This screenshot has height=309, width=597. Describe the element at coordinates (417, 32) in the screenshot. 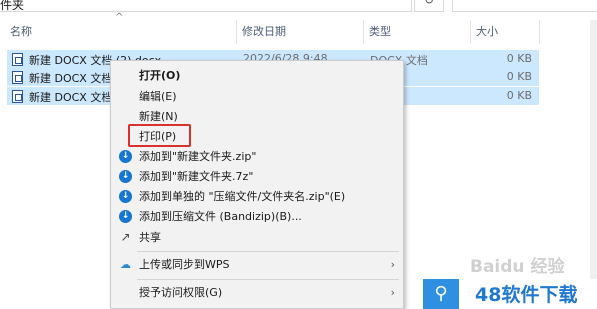

I see `column-header-type: 类型` at that location.